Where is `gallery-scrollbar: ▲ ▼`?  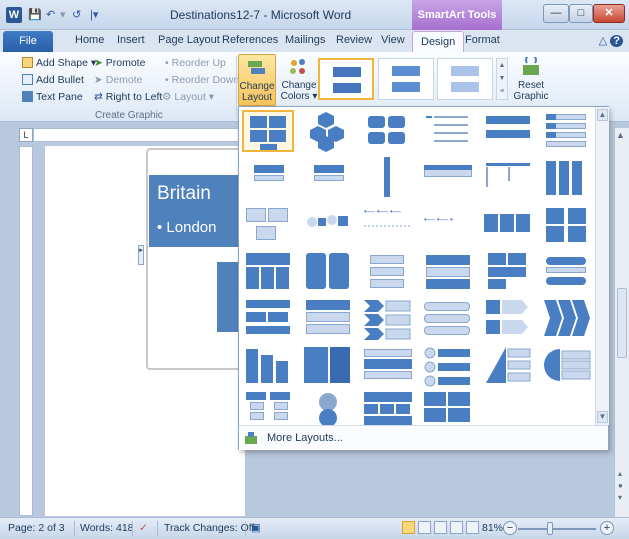 gallery-scrollbar: ▲ ▼ is located at coordinates (602, 266).